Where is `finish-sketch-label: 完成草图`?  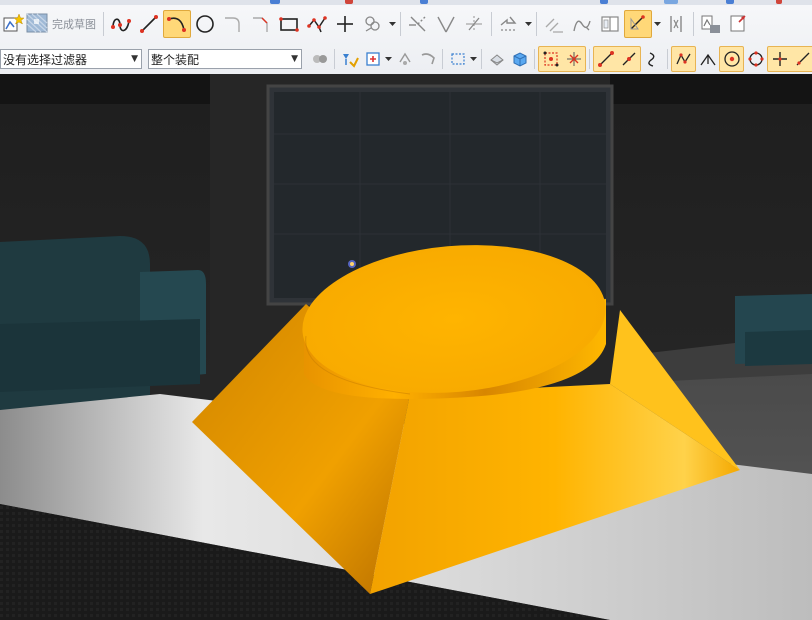 finish-sketch-label: 完成草图 is located at coordinates (74, 24).